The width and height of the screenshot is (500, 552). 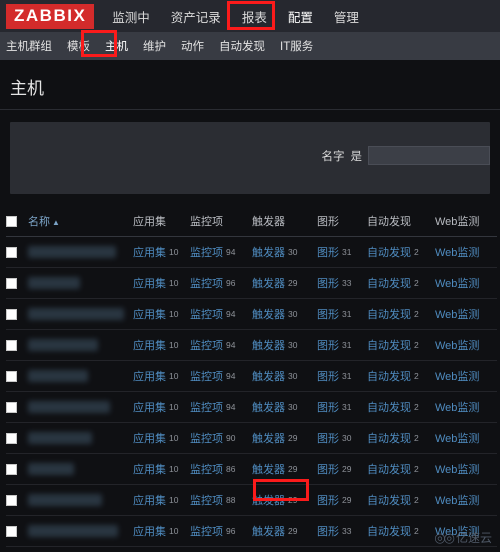 What do you see at coordinates (29, 46) in the screenshot?
I see `subnav-item-host-groups: 主机群组` at bounding box center [29, 46].